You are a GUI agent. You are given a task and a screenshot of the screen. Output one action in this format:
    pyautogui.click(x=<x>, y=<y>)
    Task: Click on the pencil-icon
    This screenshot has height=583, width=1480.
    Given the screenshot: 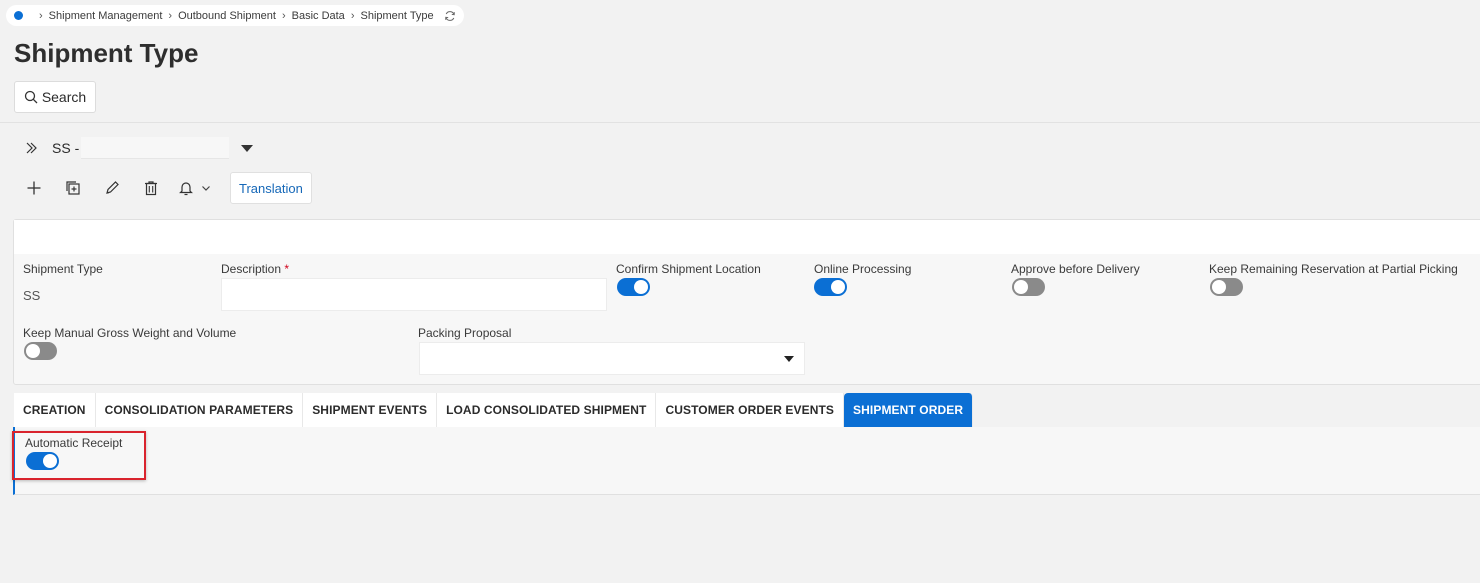 What is the action you would take?
    pyautogui.click(x=112, y=187)
    